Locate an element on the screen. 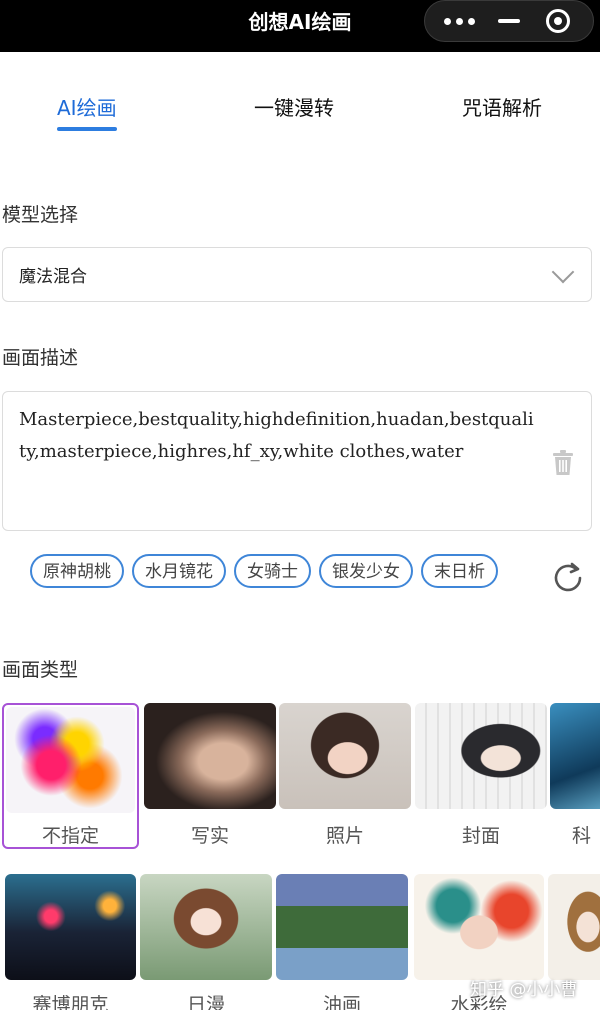 The height and width of the screenshot is (1010, 600). style-card-label: 科 is located at coordinates (582, 836).